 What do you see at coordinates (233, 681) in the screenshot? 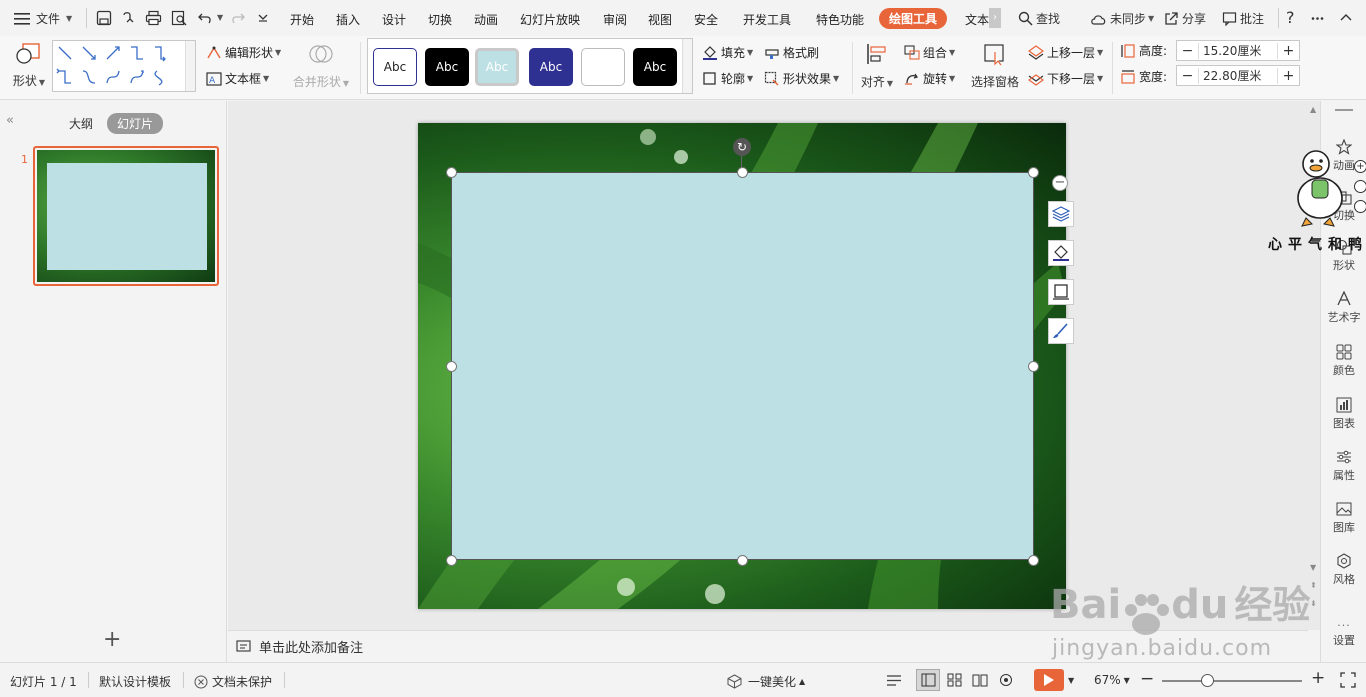
I see `protect-status: 文档未保护` at bounding box center [233, 681].